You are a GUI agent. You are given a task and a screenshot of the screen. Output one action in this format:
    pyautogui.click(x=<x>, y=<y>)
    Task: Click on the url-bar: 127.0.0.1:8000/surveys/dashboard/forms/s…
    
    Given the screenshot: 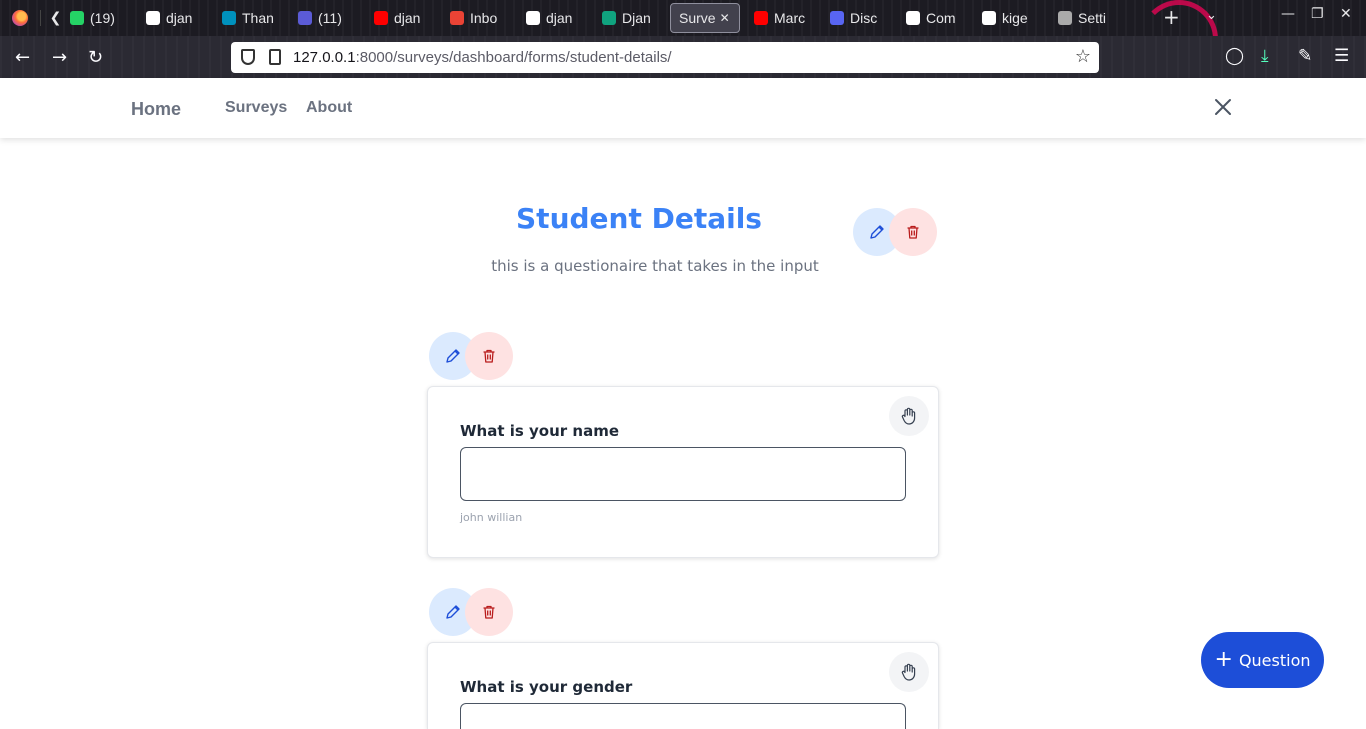 What is the action you would take?
    pyautogui.click(x=665, y=57)
    